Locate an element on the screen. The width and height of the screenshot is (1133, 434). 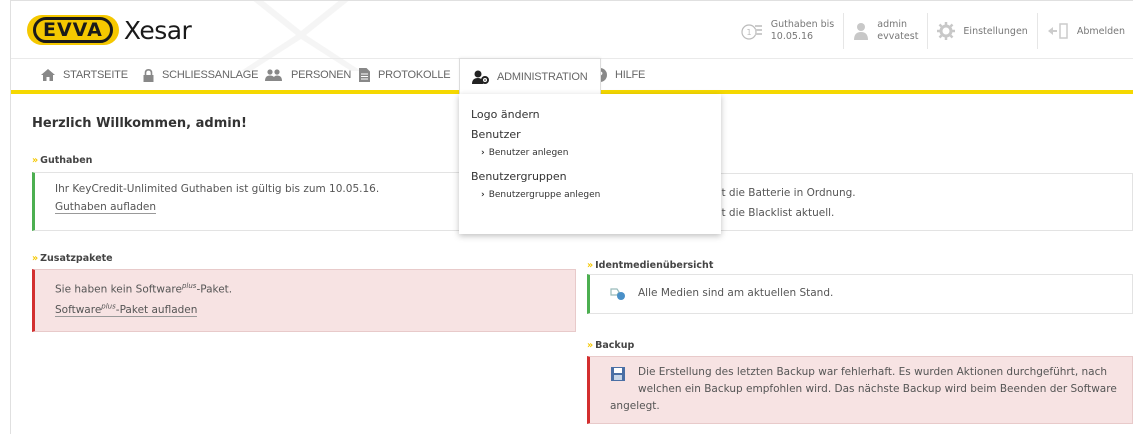
section-title-guthaben-text: Guthaben is located at coordinates (66, 160).